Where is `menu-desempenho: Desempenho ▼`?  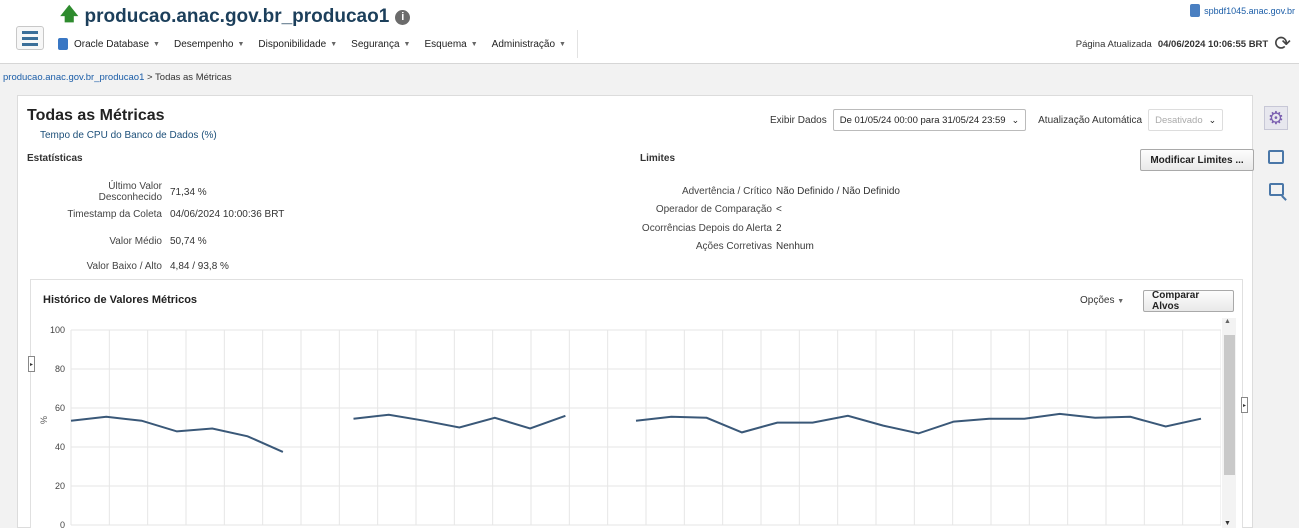 menu-desempenho: Desempenho ▼ is located at coordinates (209, 44).